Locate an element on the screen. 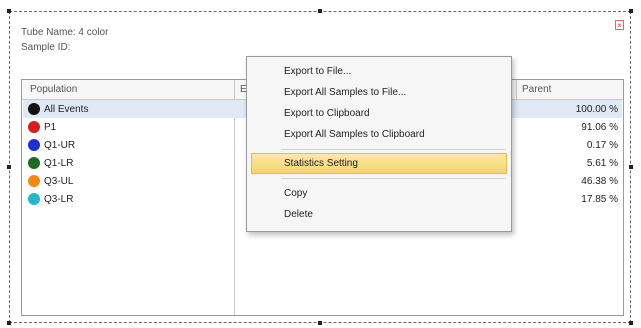  population-label: Q1-UR is located at coordinates (60, 145).